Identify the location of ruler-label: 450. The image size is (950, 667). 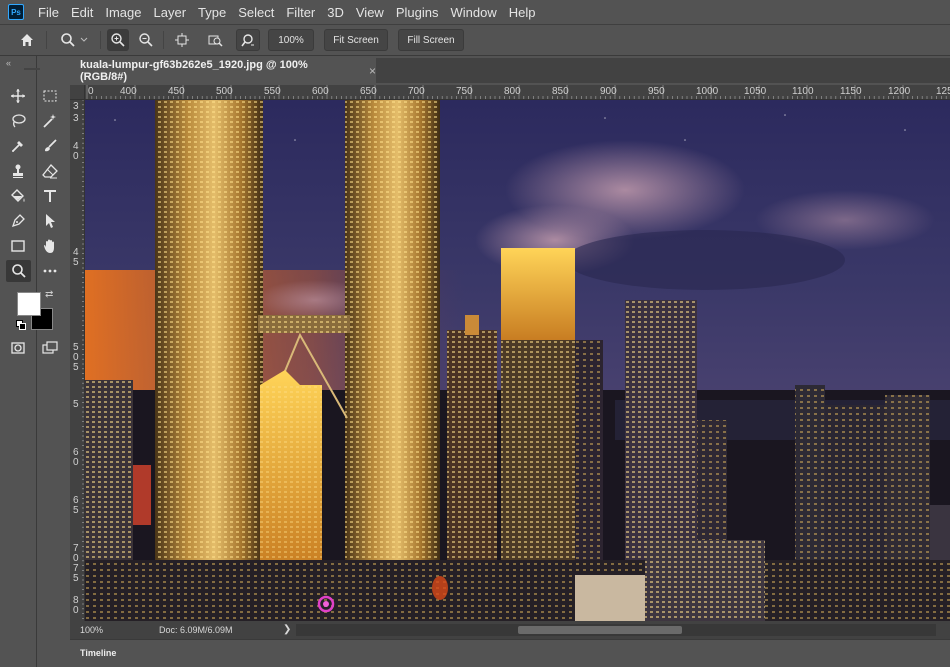
(176, 91).